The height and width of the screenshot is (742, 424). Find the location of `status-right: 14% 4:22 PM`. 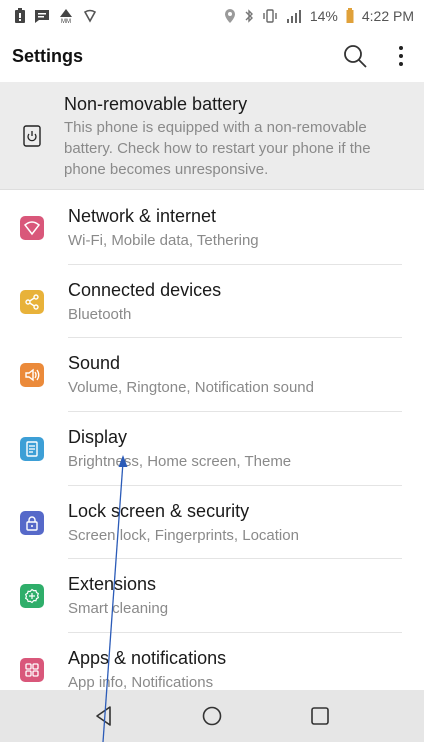

status-right: 14% 4:22 PM is located at coordinates (319, 16).